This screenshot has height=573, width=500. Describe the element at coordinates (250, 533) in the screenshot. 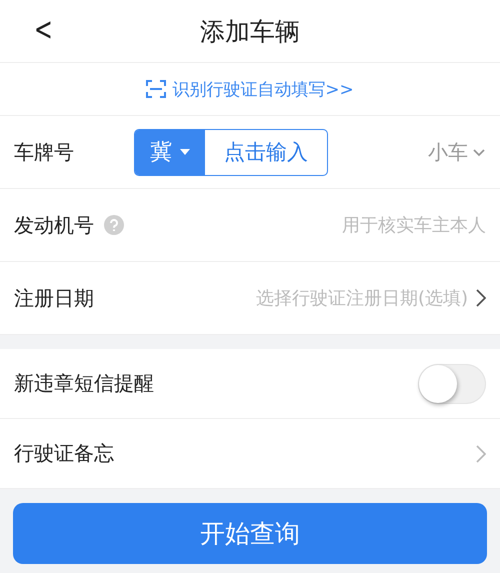

I see `start-query-button: 开始查询` at that location.